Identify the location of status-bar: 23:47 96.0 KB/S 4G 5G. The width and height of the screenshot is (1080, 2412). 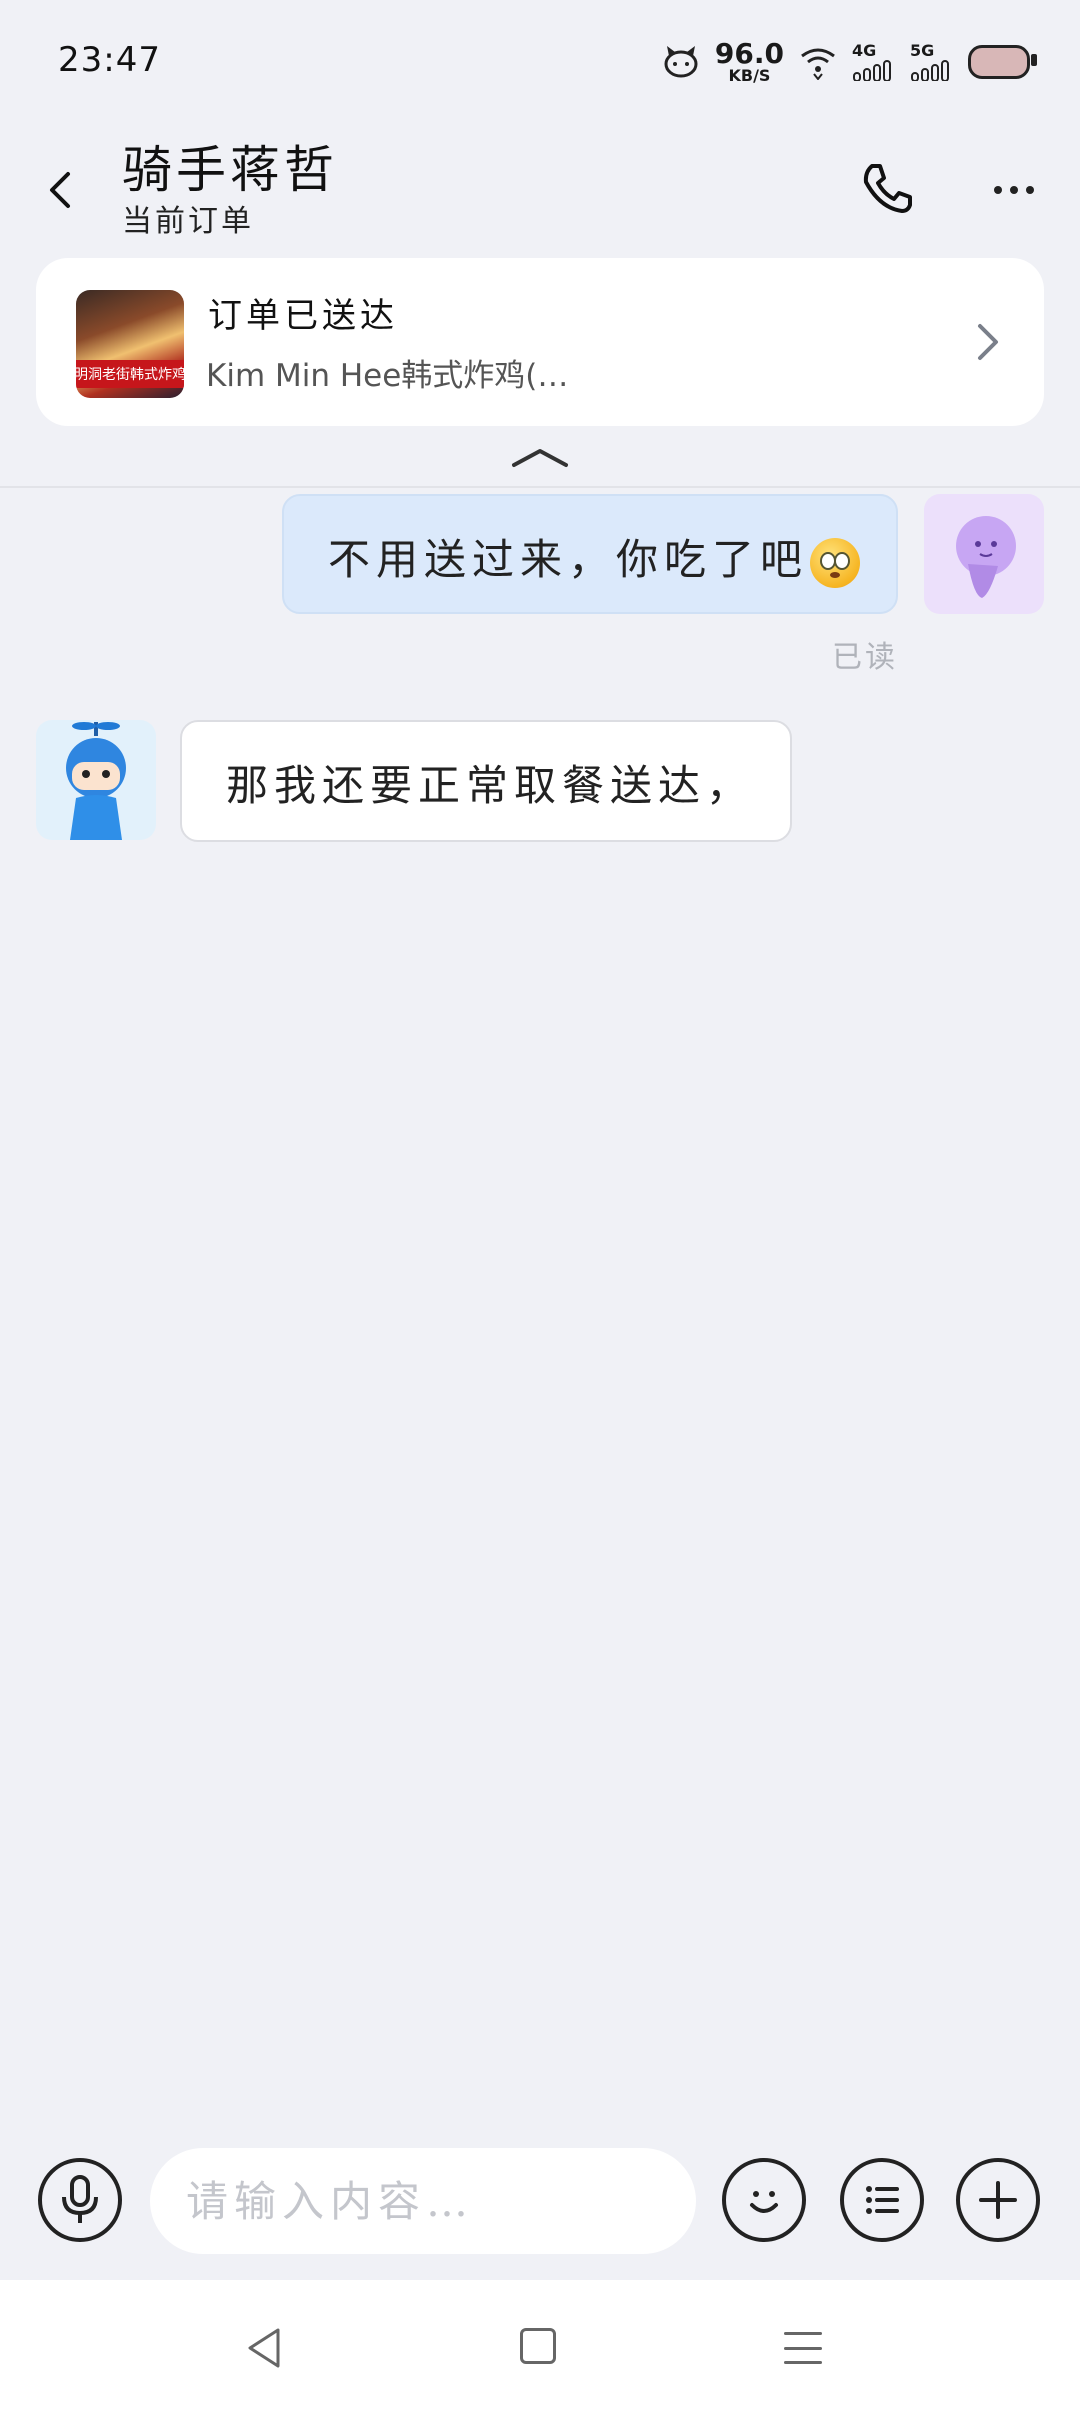
(540, 60).